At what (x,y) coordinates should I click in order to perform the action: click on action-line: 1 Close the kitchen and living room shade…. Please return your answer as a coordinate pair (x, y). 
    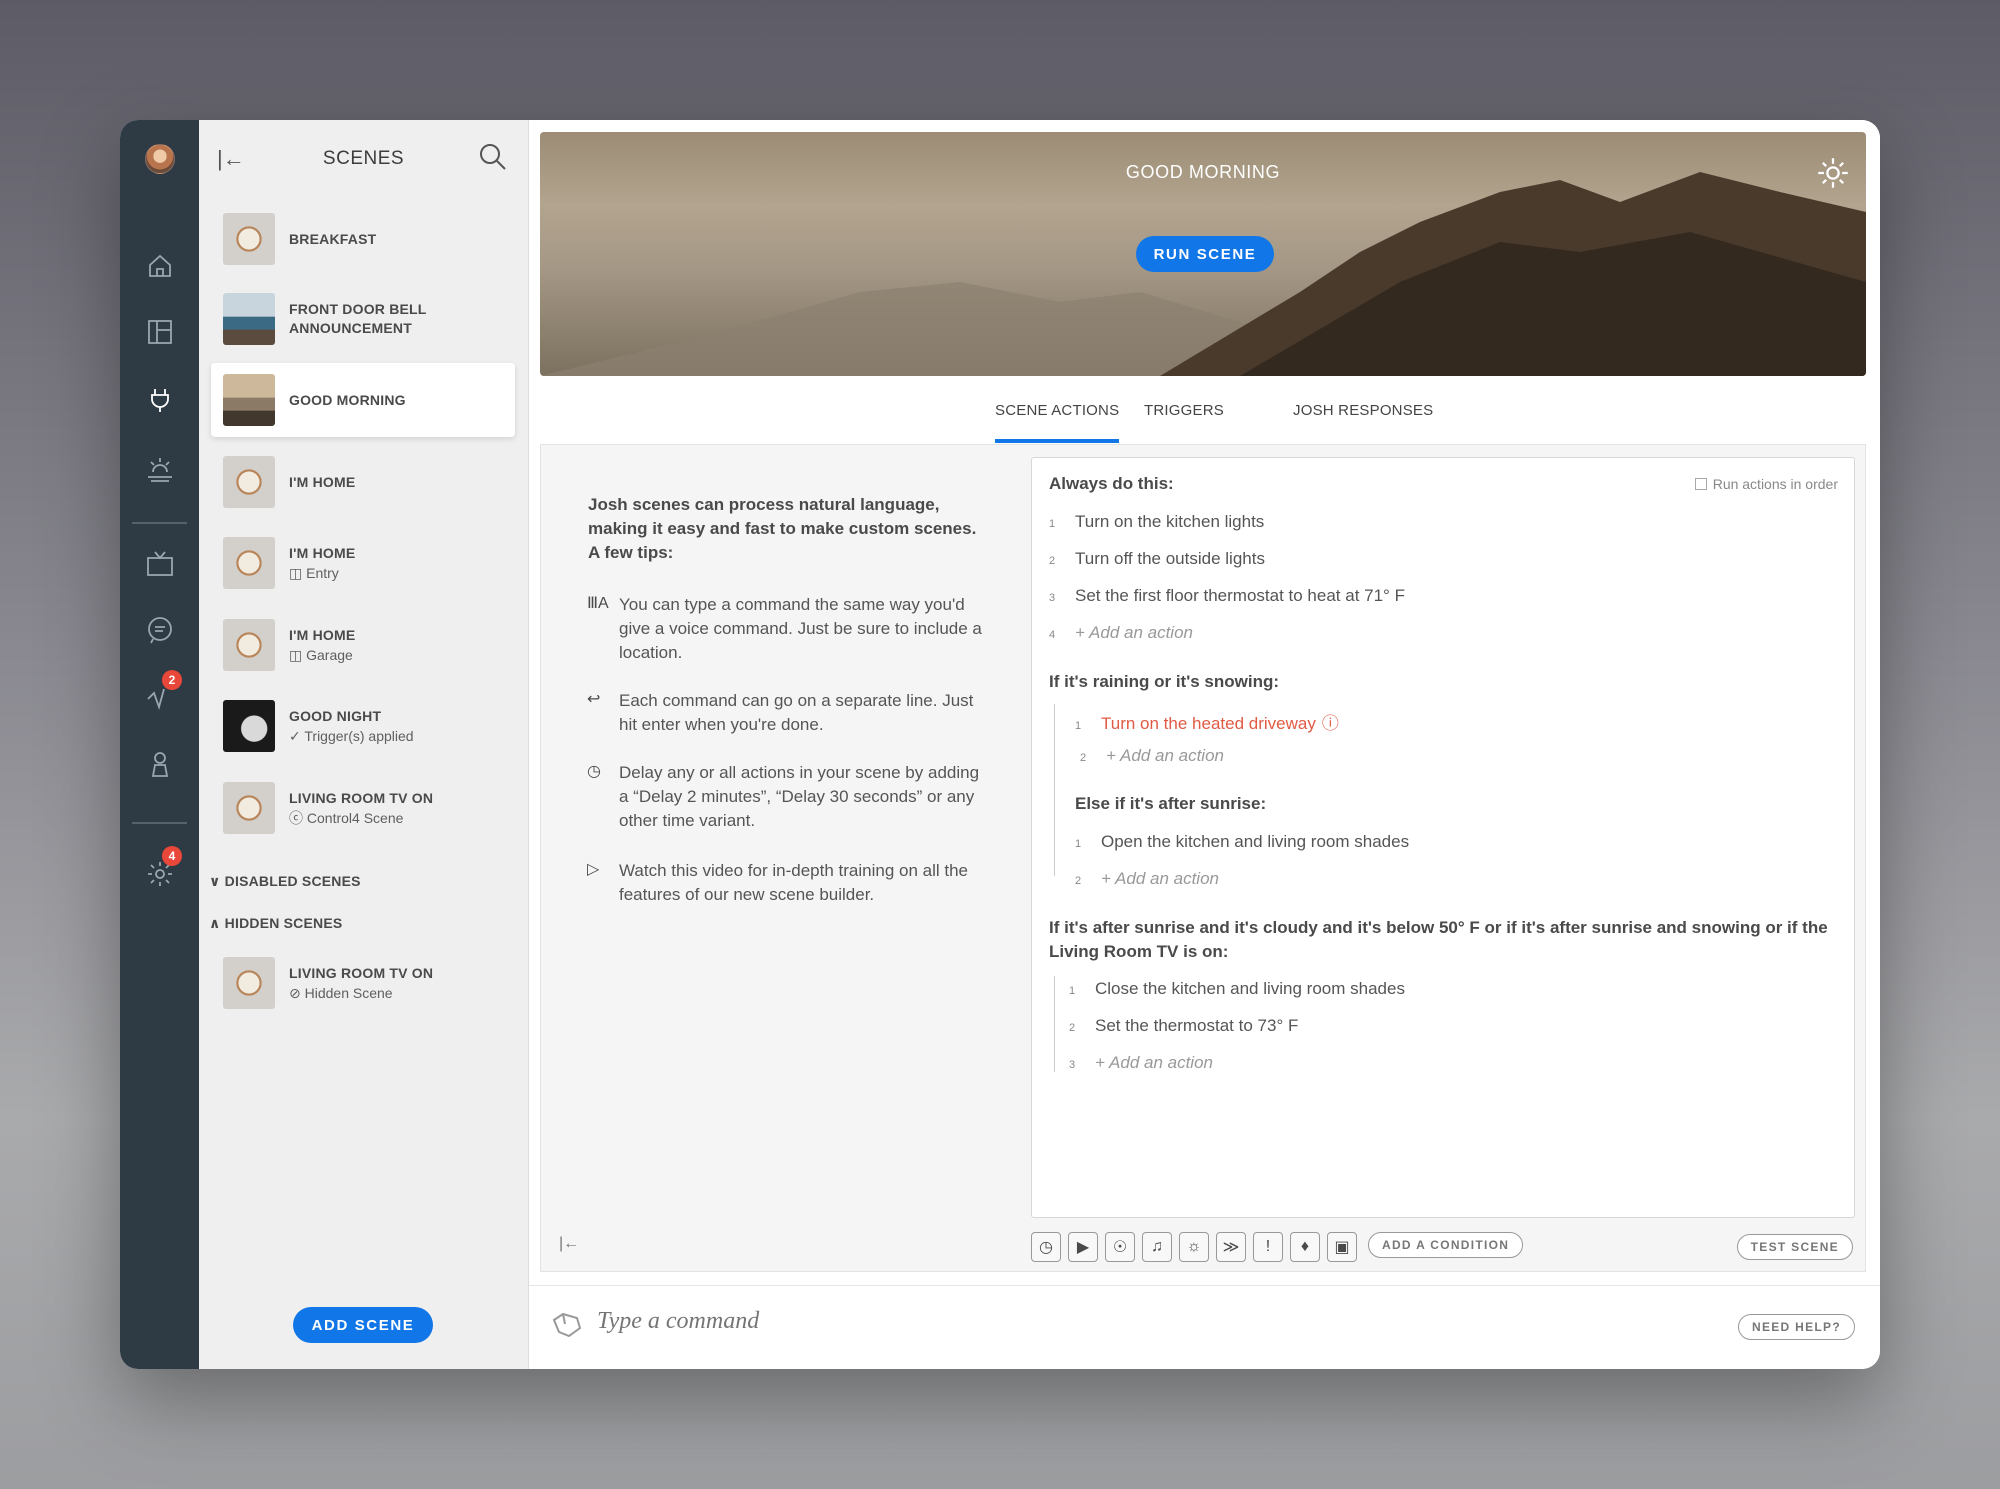
    Looking at the image, I should click on (1237, 989).